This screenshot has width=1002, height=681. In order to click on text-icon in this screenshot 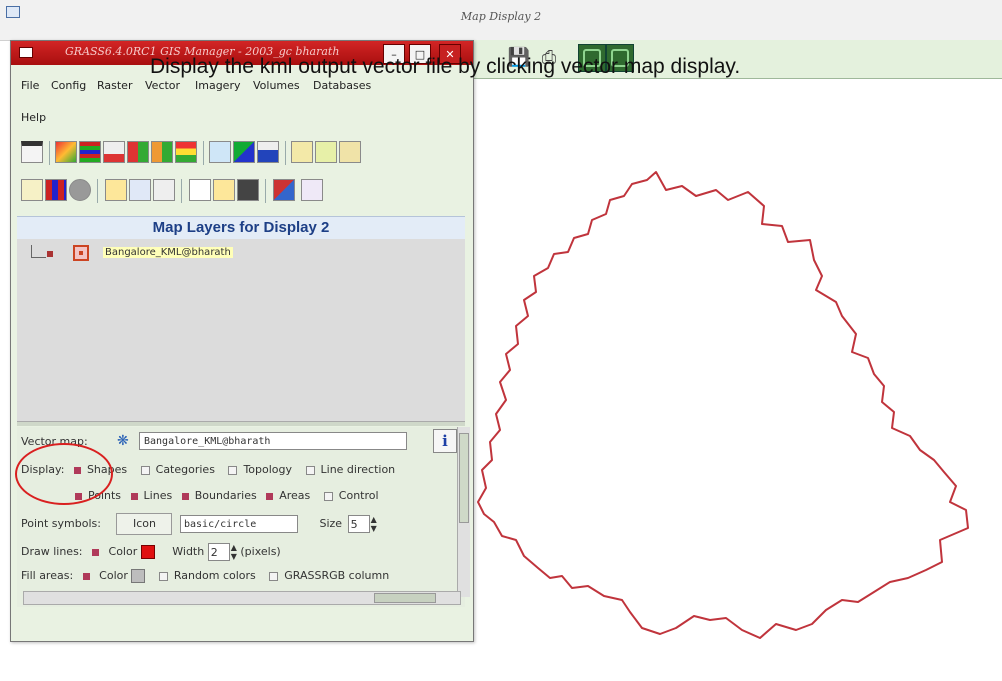, I will do `click(326, 152)`.